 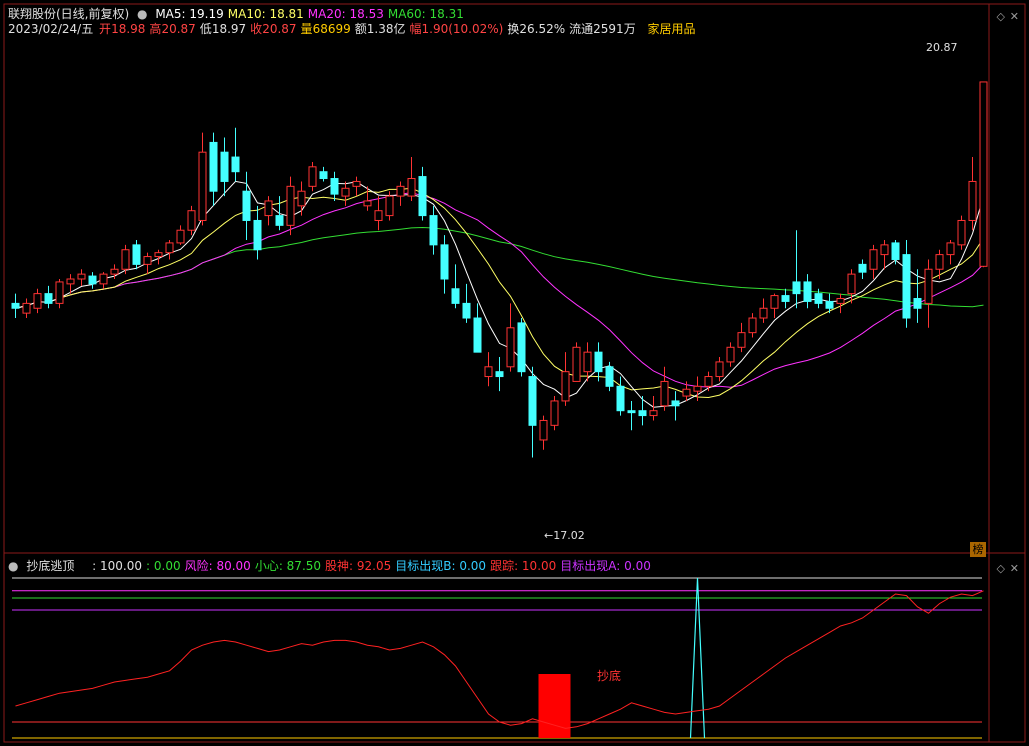 What do you see at coordinates (265, 14) in the screenshot?
I see `ma-label-1: MA10: 18.81` at bounding box center [265, 14].